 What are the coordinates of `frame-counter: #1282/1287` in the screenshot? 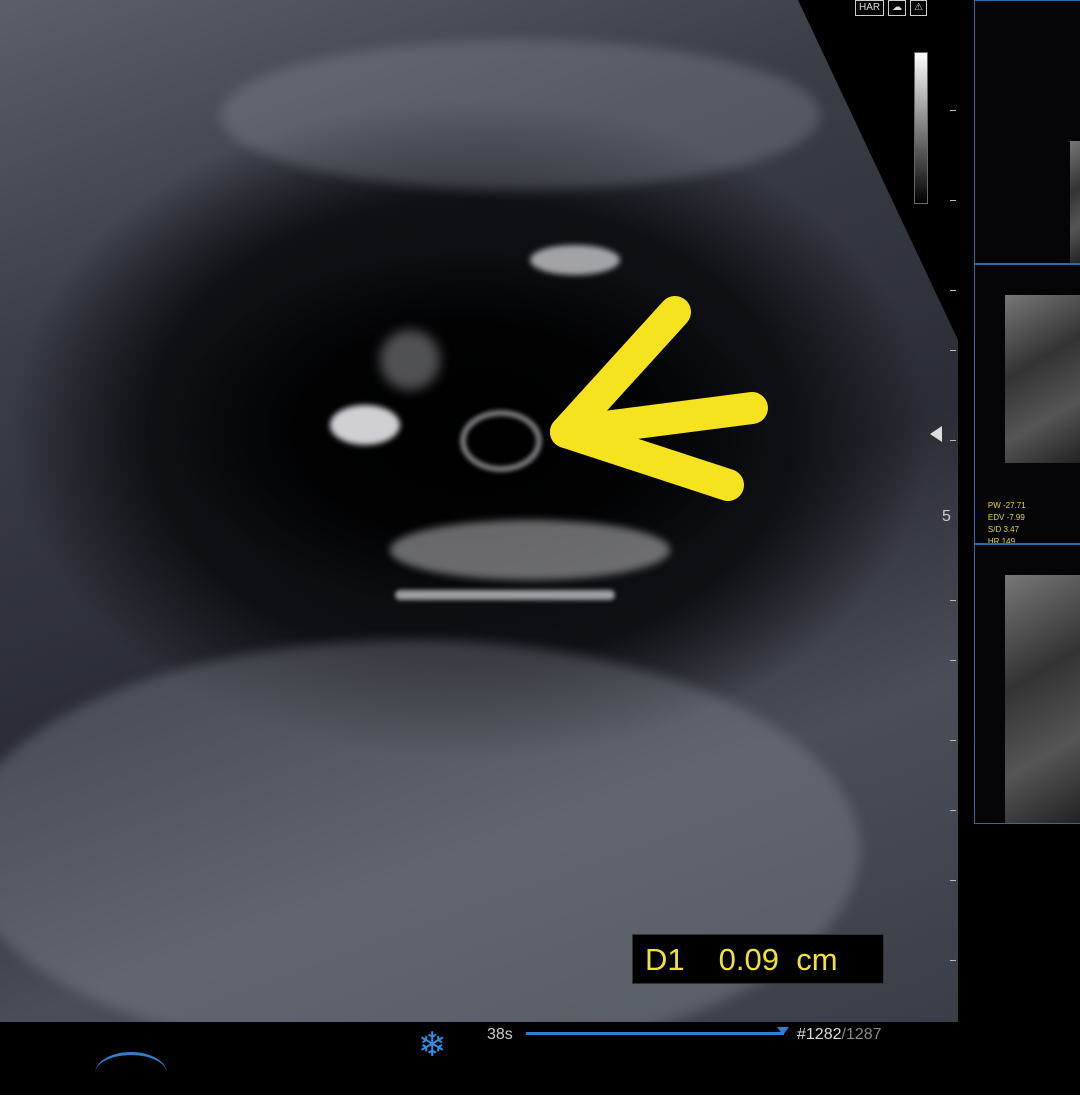 It's located at (839, 1034).